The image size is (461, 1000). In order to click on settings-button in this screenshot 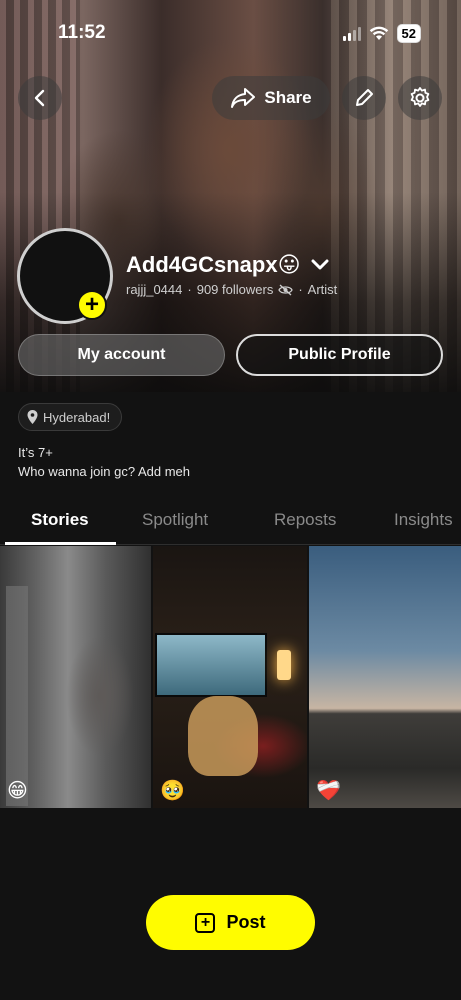, I will do `click(420, 98)`.